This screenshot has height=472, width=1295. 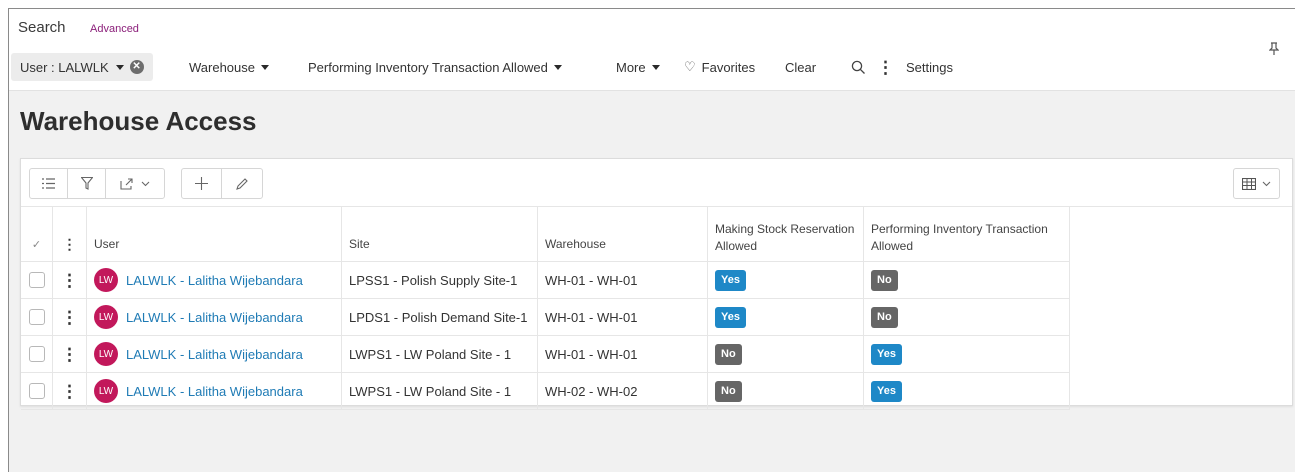 I want to click on remove-filter-icon: ✕, so click(x=136, y=67).